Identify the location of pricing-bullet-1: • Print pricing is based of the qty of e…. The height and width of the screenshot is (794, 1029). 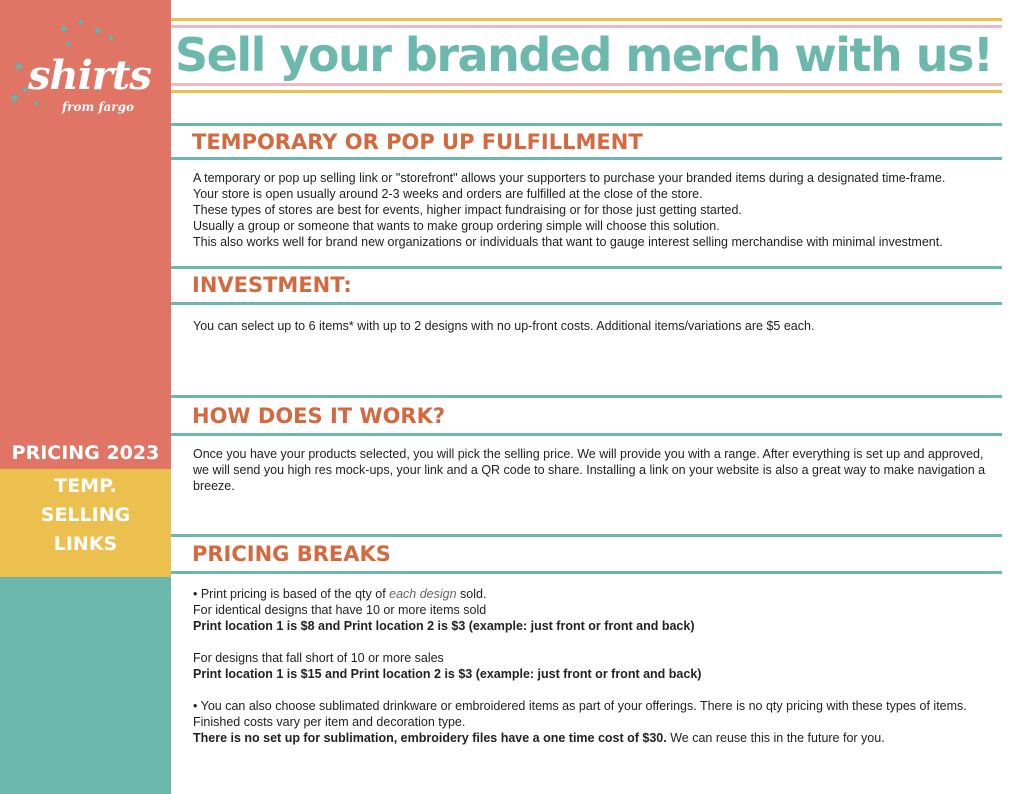
(597, 594).